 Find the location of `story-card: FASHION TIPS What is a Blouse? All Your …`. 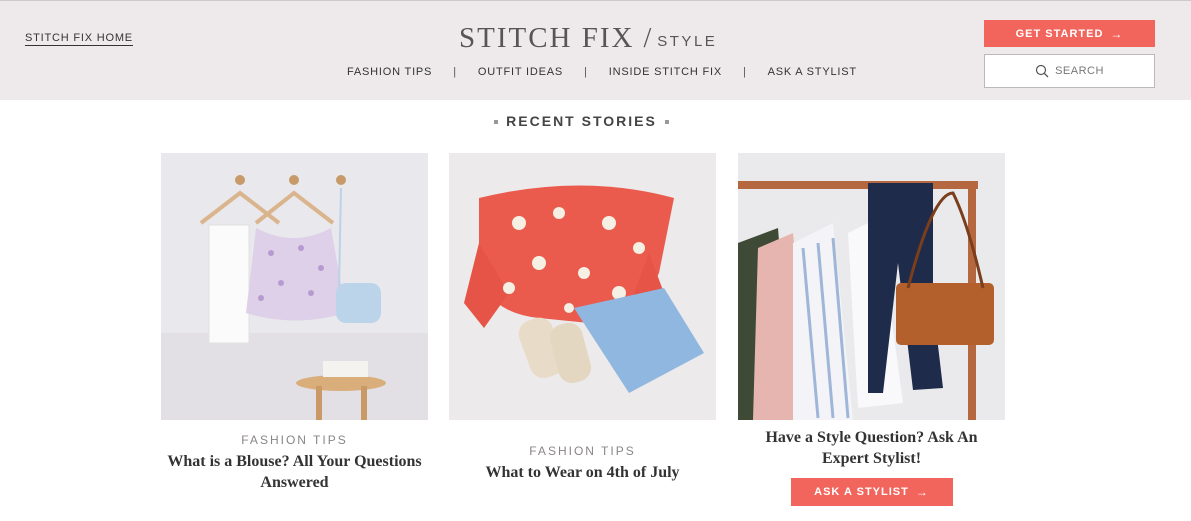

story-card: FASHION TIPS What is a Blouse? All Your … is located at coordinates (294, 323).